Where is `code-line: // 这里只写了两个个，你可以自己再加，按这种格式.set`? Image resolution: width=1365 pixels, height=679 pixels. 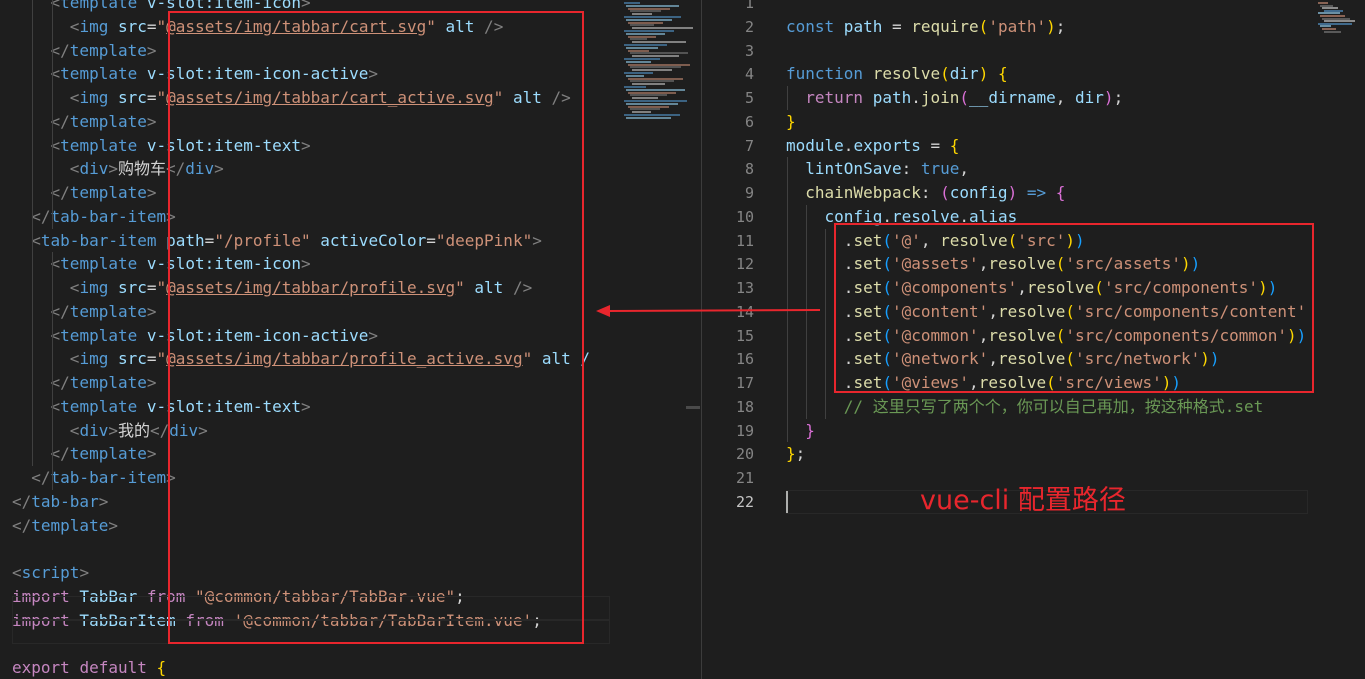 code-line: // 这里只写了两个个，你可以自己再加，按这种格式.set is located at coordinates (1024, 407).